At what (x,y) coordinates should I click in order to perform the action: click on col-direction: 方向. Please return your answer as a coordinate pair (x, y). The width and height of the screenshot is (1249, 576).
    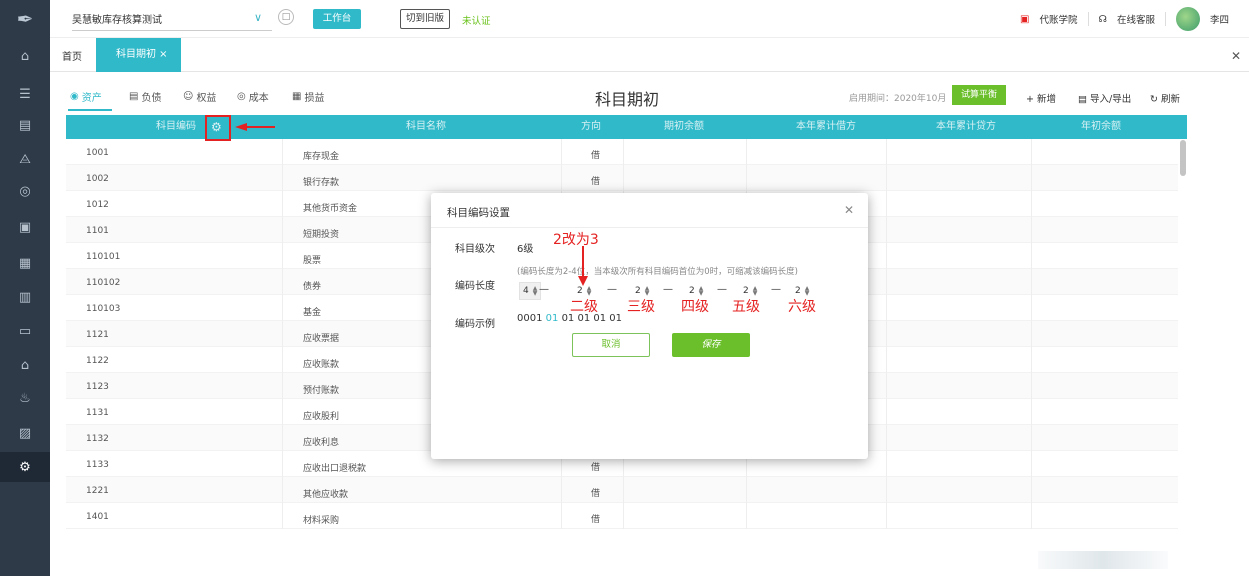
    Looking at the image, I should click on (591, 126).